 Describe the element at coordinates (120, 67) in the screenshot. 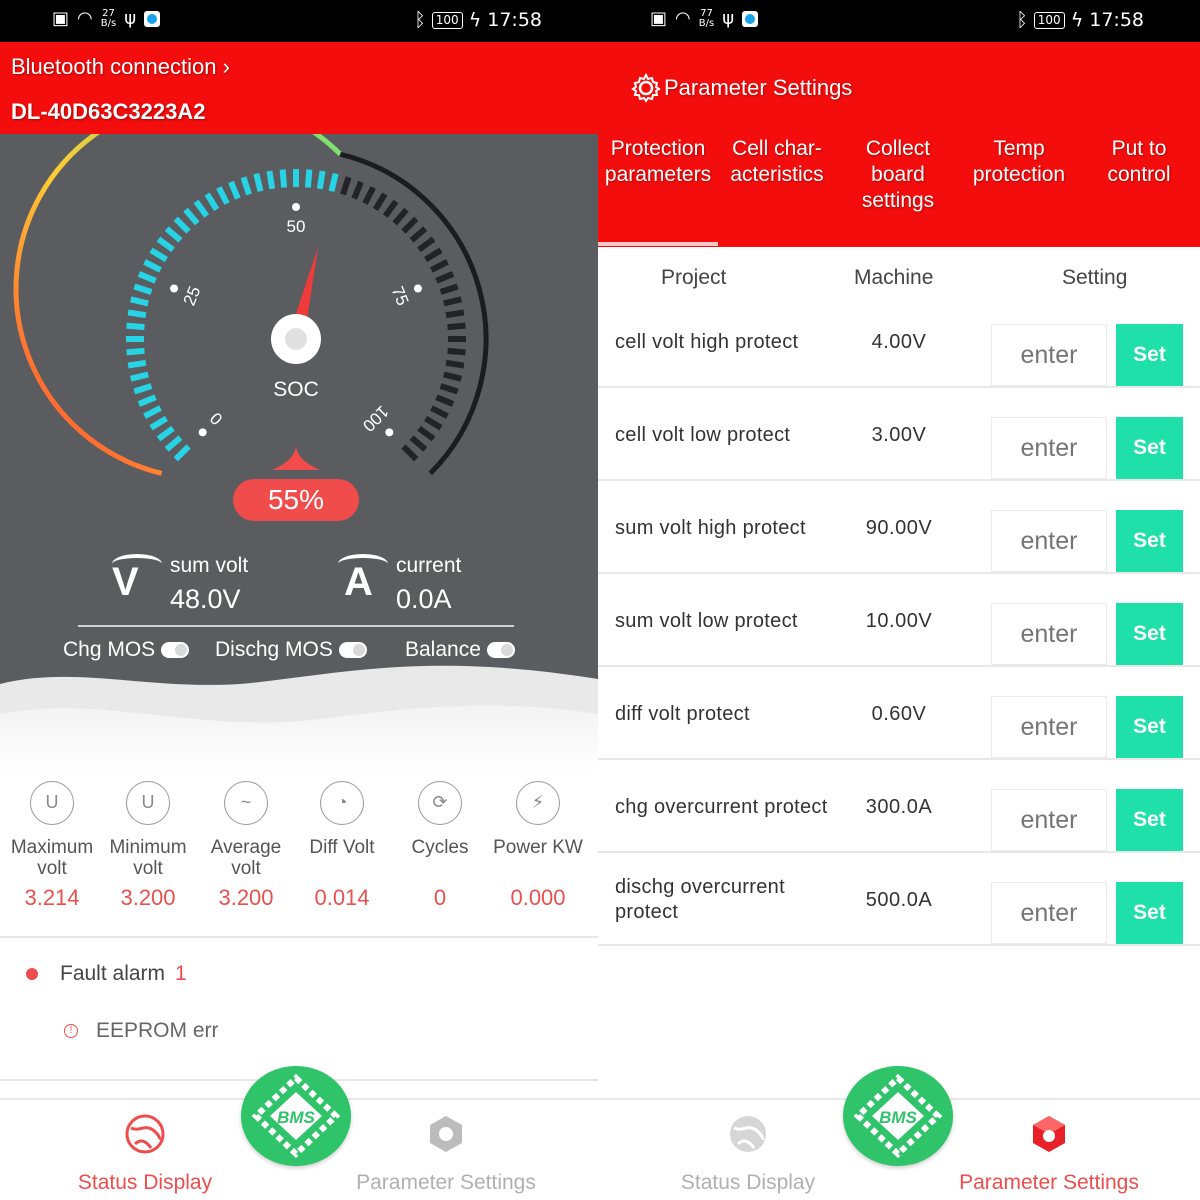

I see `bluetooth-connection-link: Bluetooth connection ›` at that location.